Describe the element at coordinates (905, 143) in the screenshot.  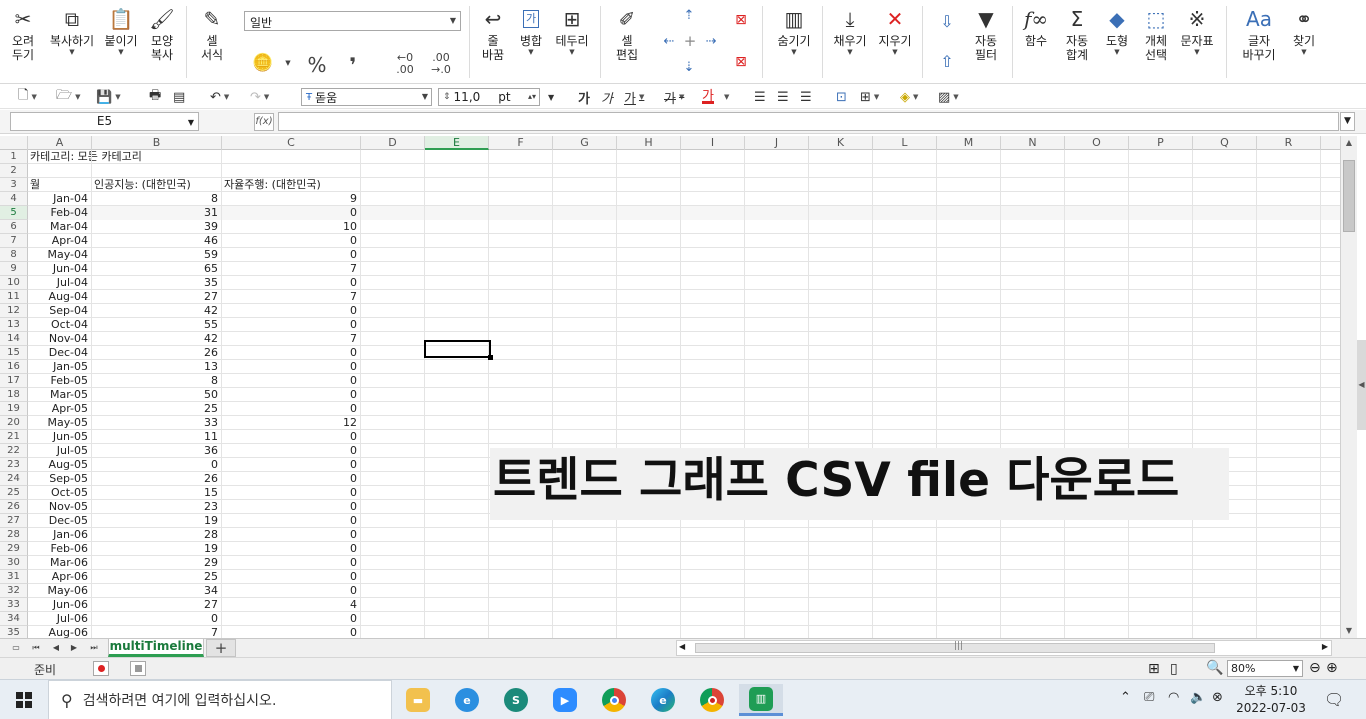
I see `column-header-l: L` at that location.